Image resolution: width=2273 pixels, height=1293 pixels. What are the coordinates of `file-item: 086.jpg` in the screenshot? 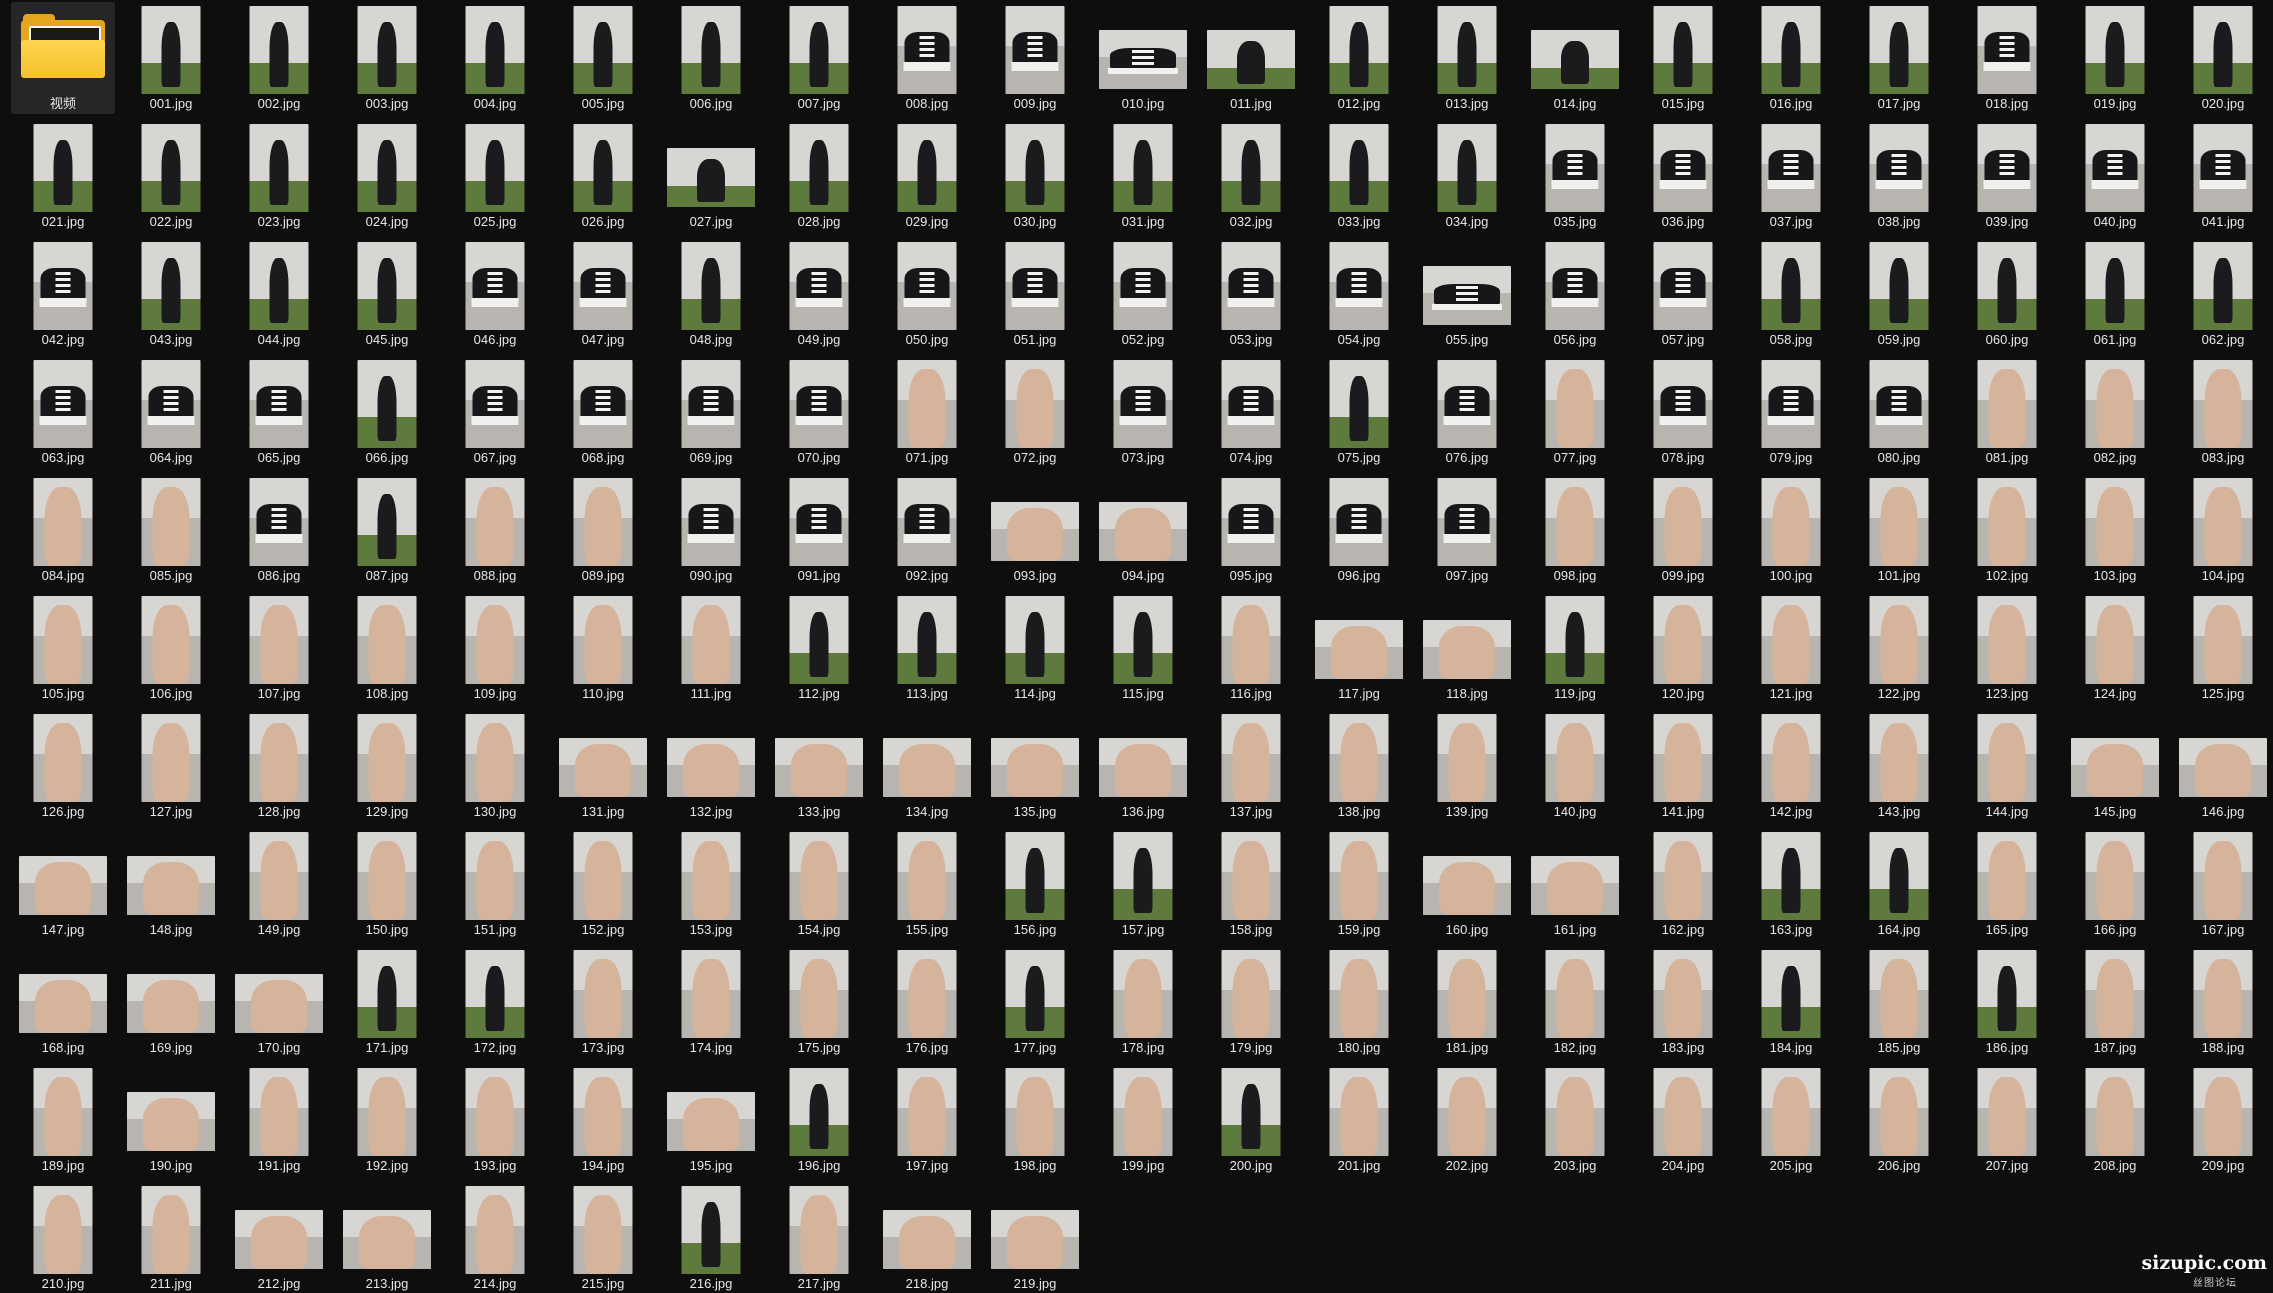 It's located at (279, 530).